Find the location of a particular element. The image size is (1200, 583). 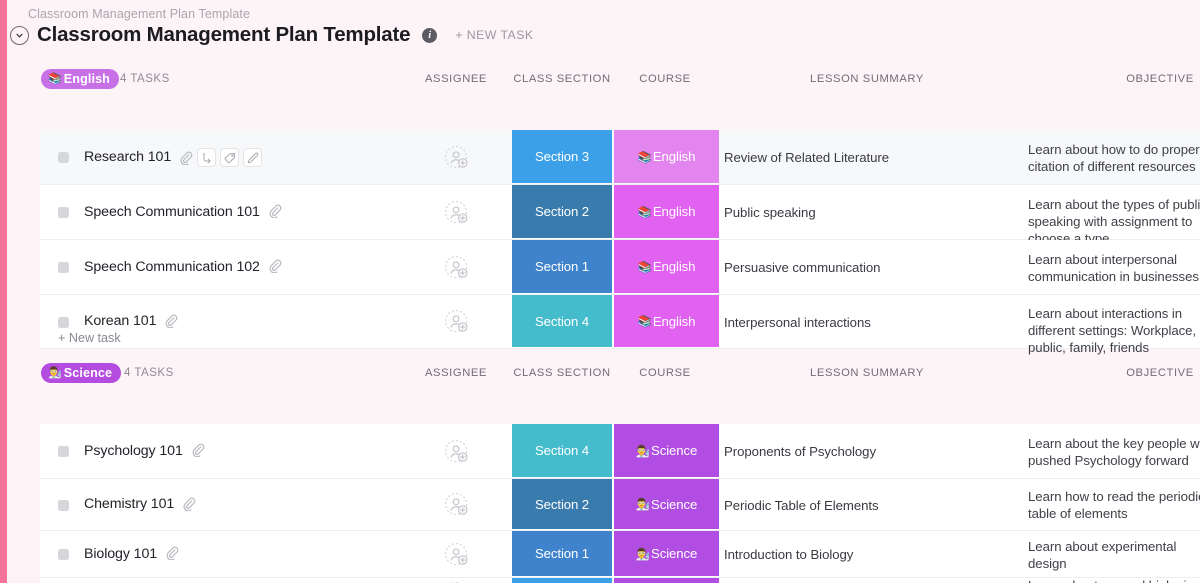

group-name-label: English is located at coordinates (86, 79).